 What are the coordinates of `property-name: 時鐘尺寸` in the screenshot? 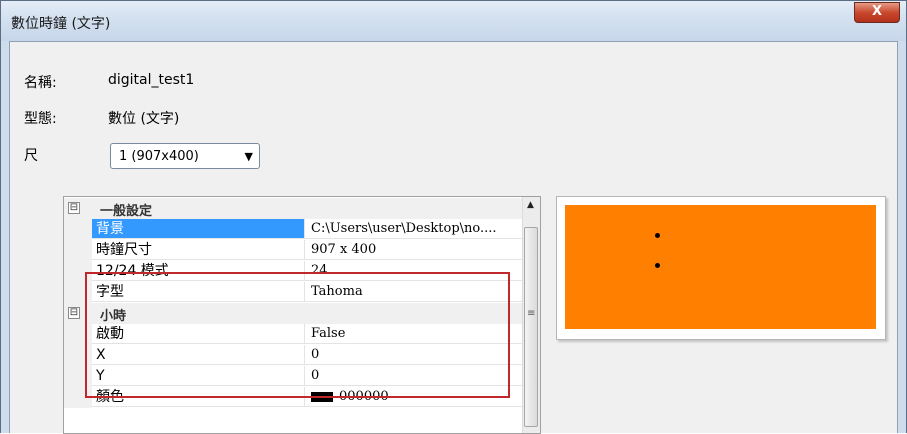 It's located at (198, 250).